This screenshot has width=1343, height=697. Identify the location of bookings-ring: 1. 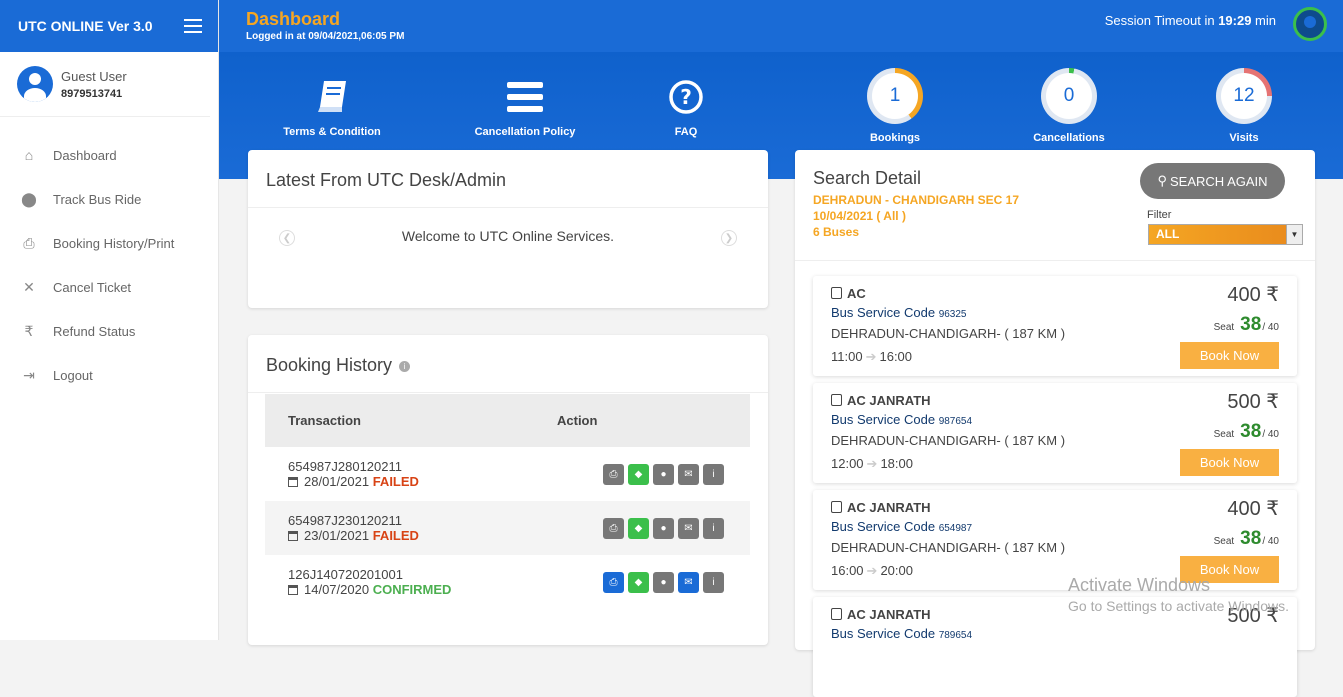
(895, 96).